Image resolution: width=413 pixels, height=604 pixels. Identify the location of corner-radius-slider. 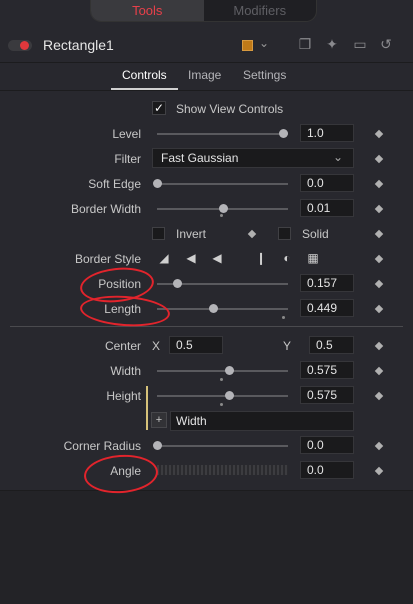
(220, 445).